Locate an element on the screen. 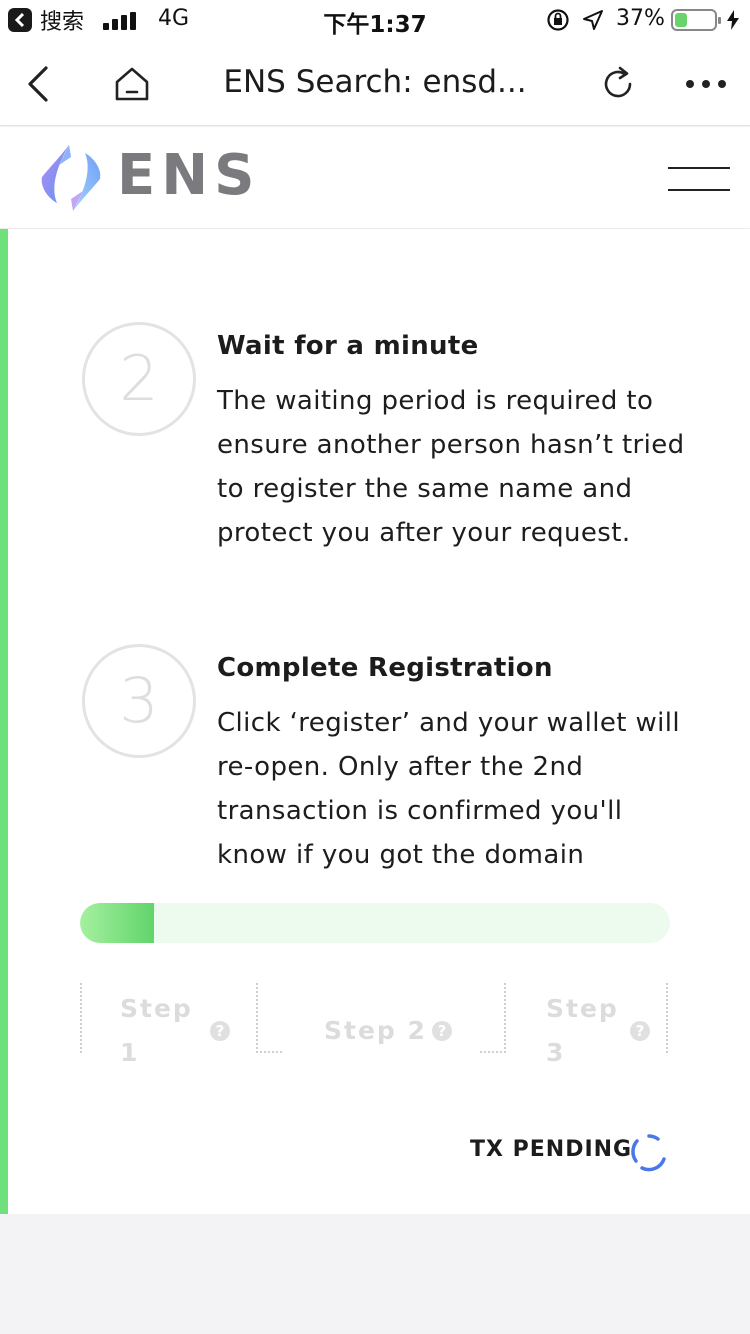 The width and height of the screenshot is (750, 1334). back-icon is located at coordinates (40, 84).